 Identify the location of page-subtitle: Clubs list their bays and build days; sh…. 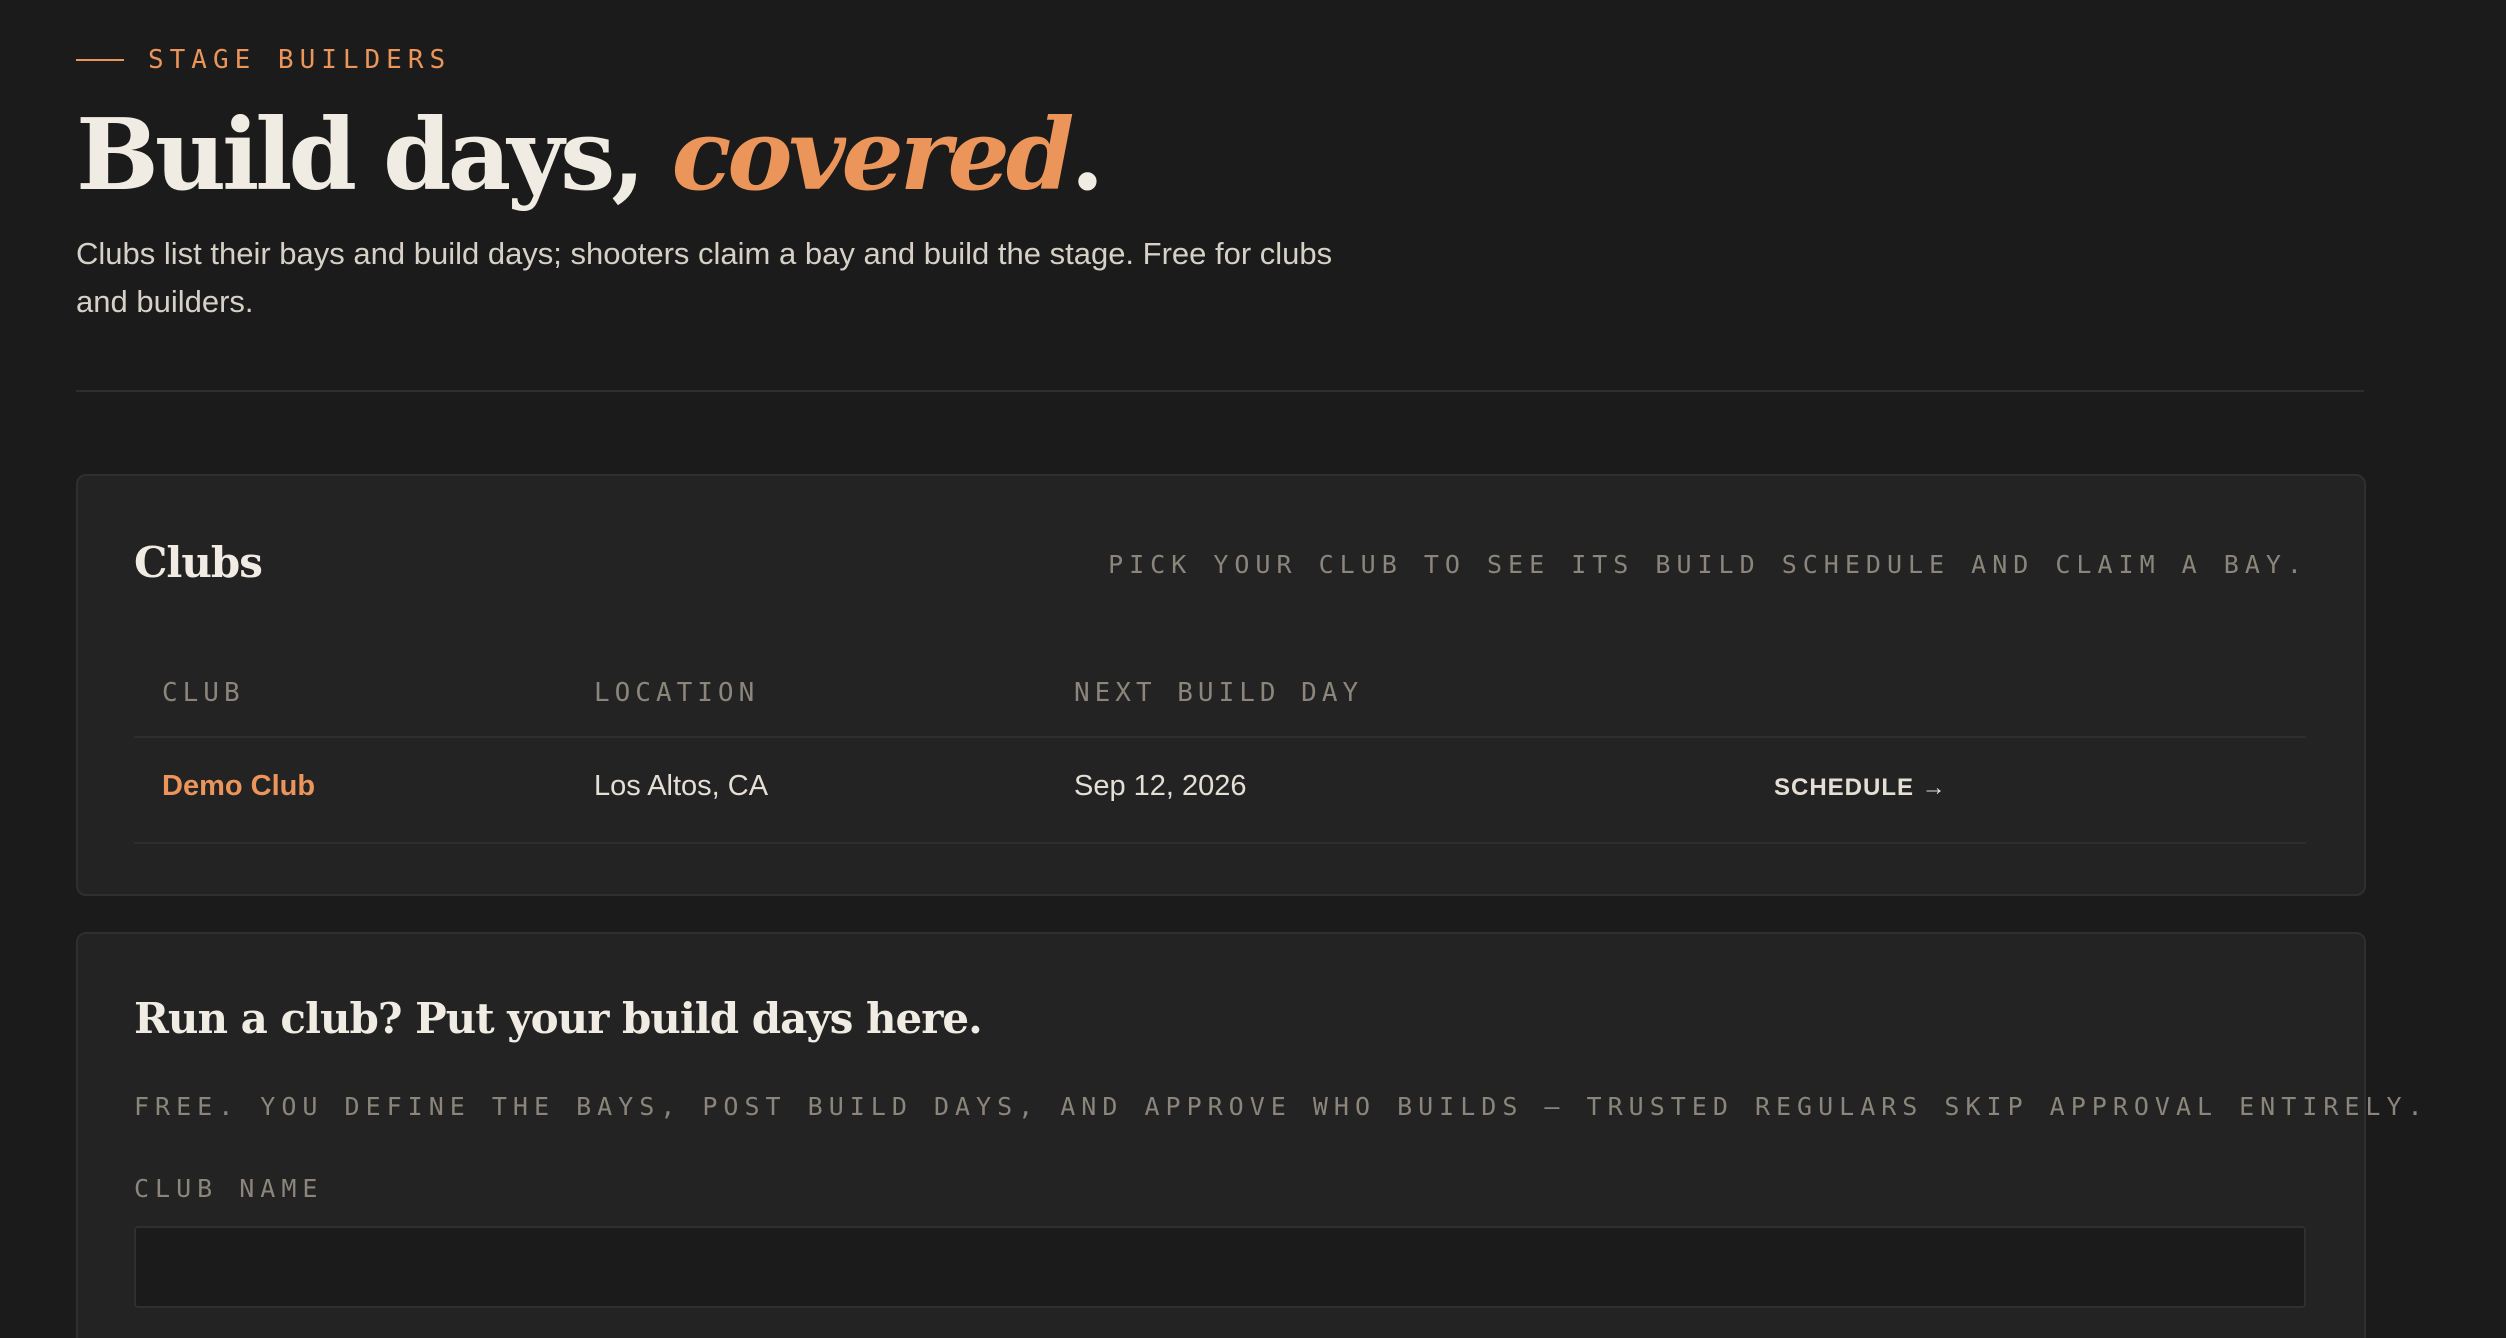
(704, 277).